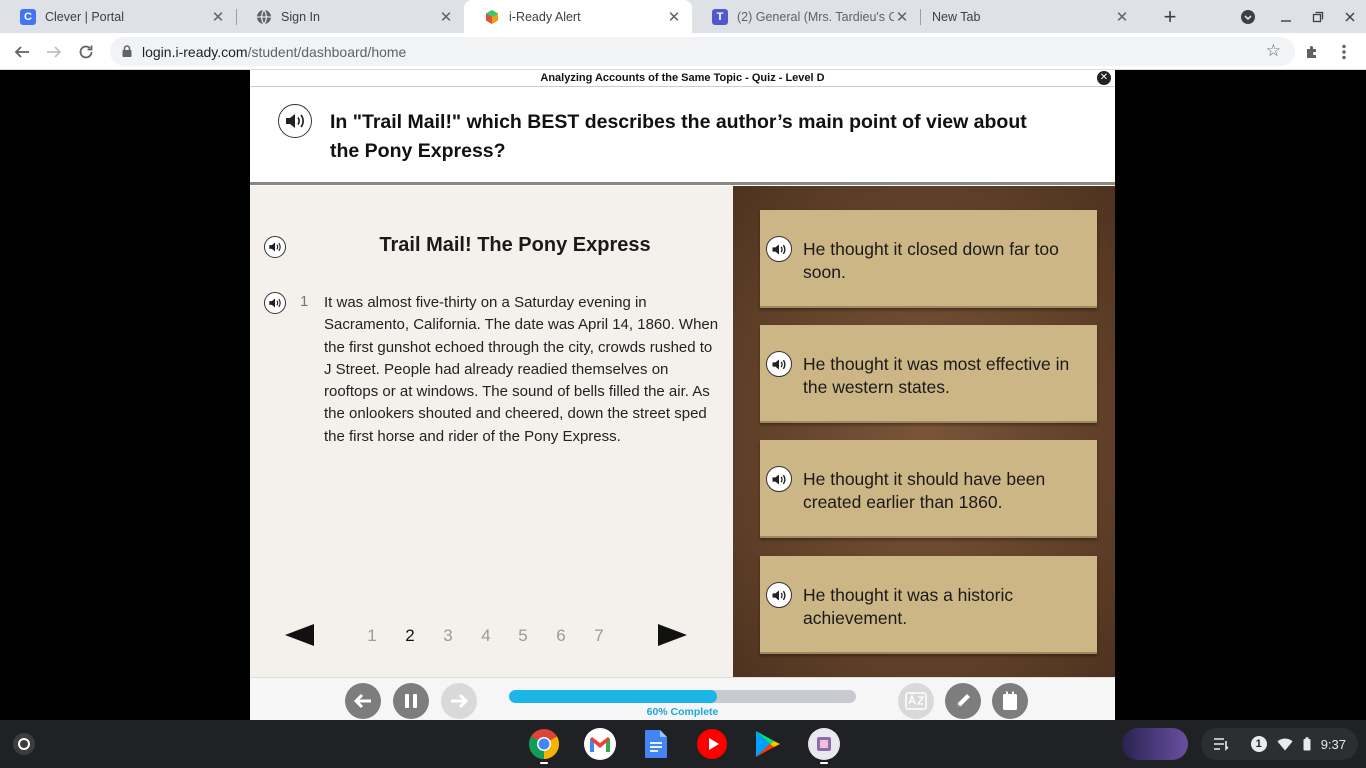  Describe the element at coordinates (544, 744) in the screenshot. I see `chrome-icon` at that location.